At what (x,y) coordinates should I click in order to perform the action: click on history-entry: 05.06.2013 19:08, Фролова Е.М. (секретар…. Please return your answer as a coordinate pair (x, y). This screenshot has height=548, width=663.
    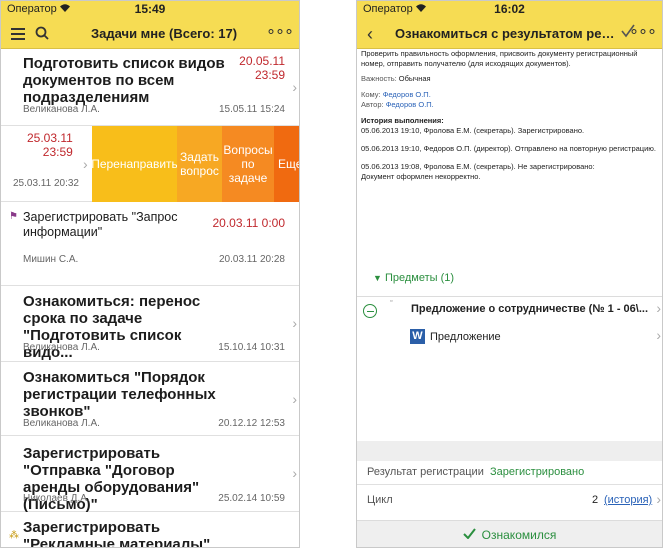
    Looking at the image, I should click on (478, 166).